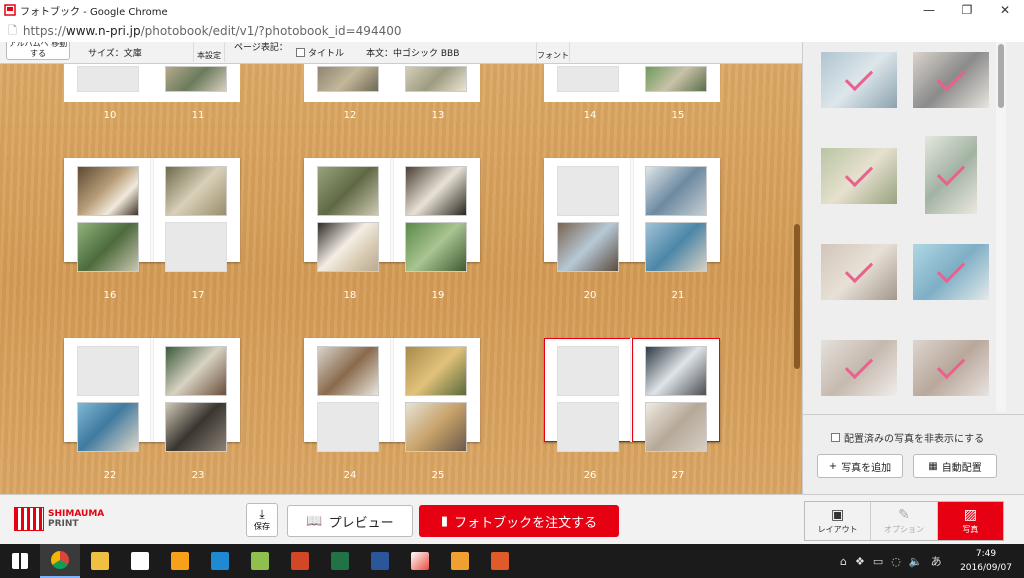  I want to click on taskbar-paint, so click(420, 561).